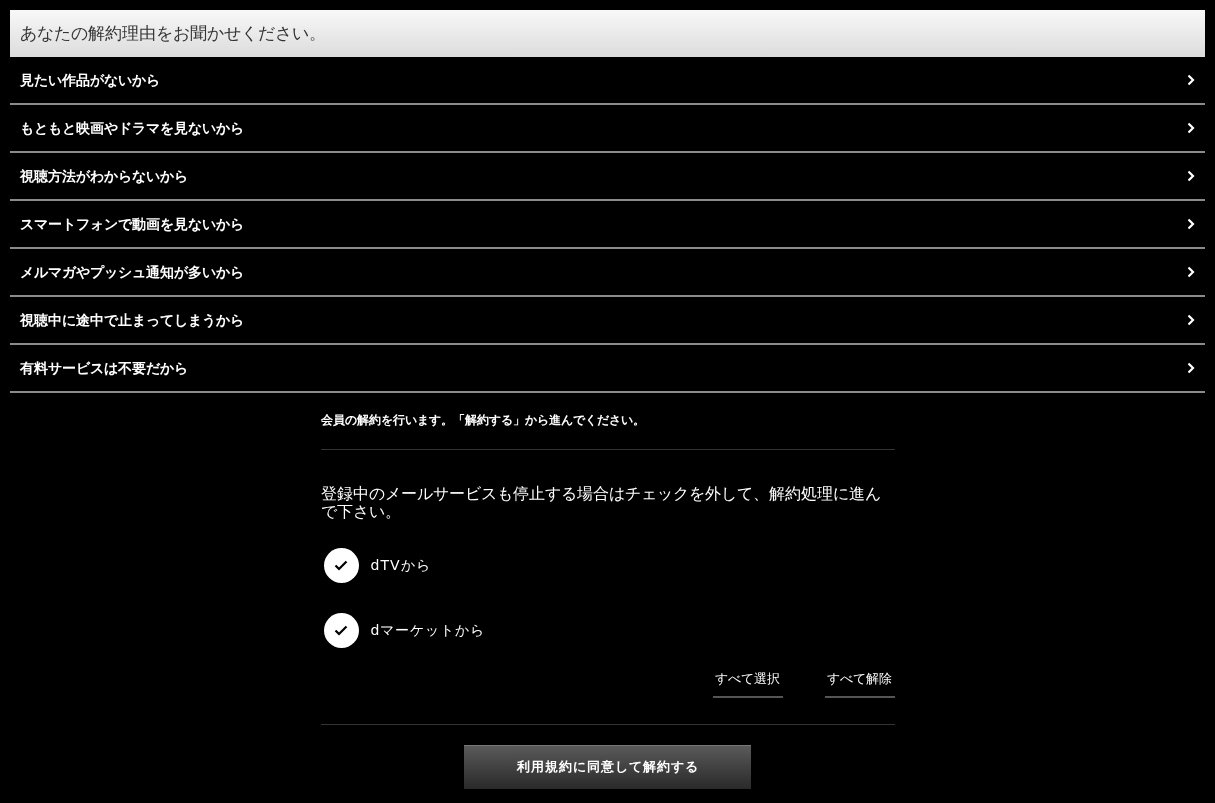  I want to click on page-header: あなたの解約理由をお聞かせください。, so click(607, 33).